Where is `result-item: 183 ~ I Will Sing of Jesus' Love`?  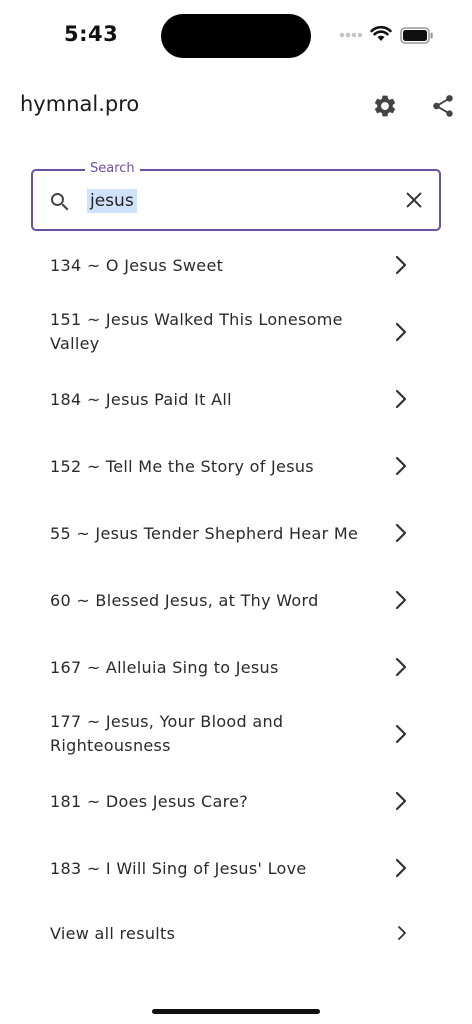 result-item: 183 ~ I Will Sing of Jesus' Love is located at coordinates (236, 868).